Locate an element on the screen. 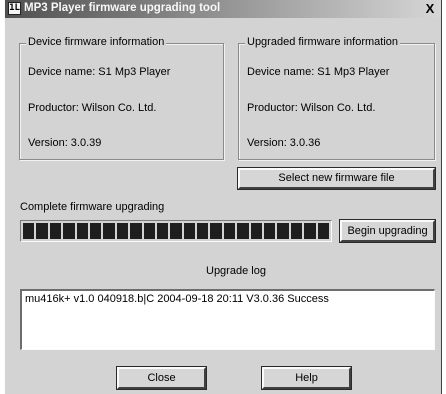 The width and height of the screenshot is (446, 394). close-button: Close is located at coordinates (161, 378).